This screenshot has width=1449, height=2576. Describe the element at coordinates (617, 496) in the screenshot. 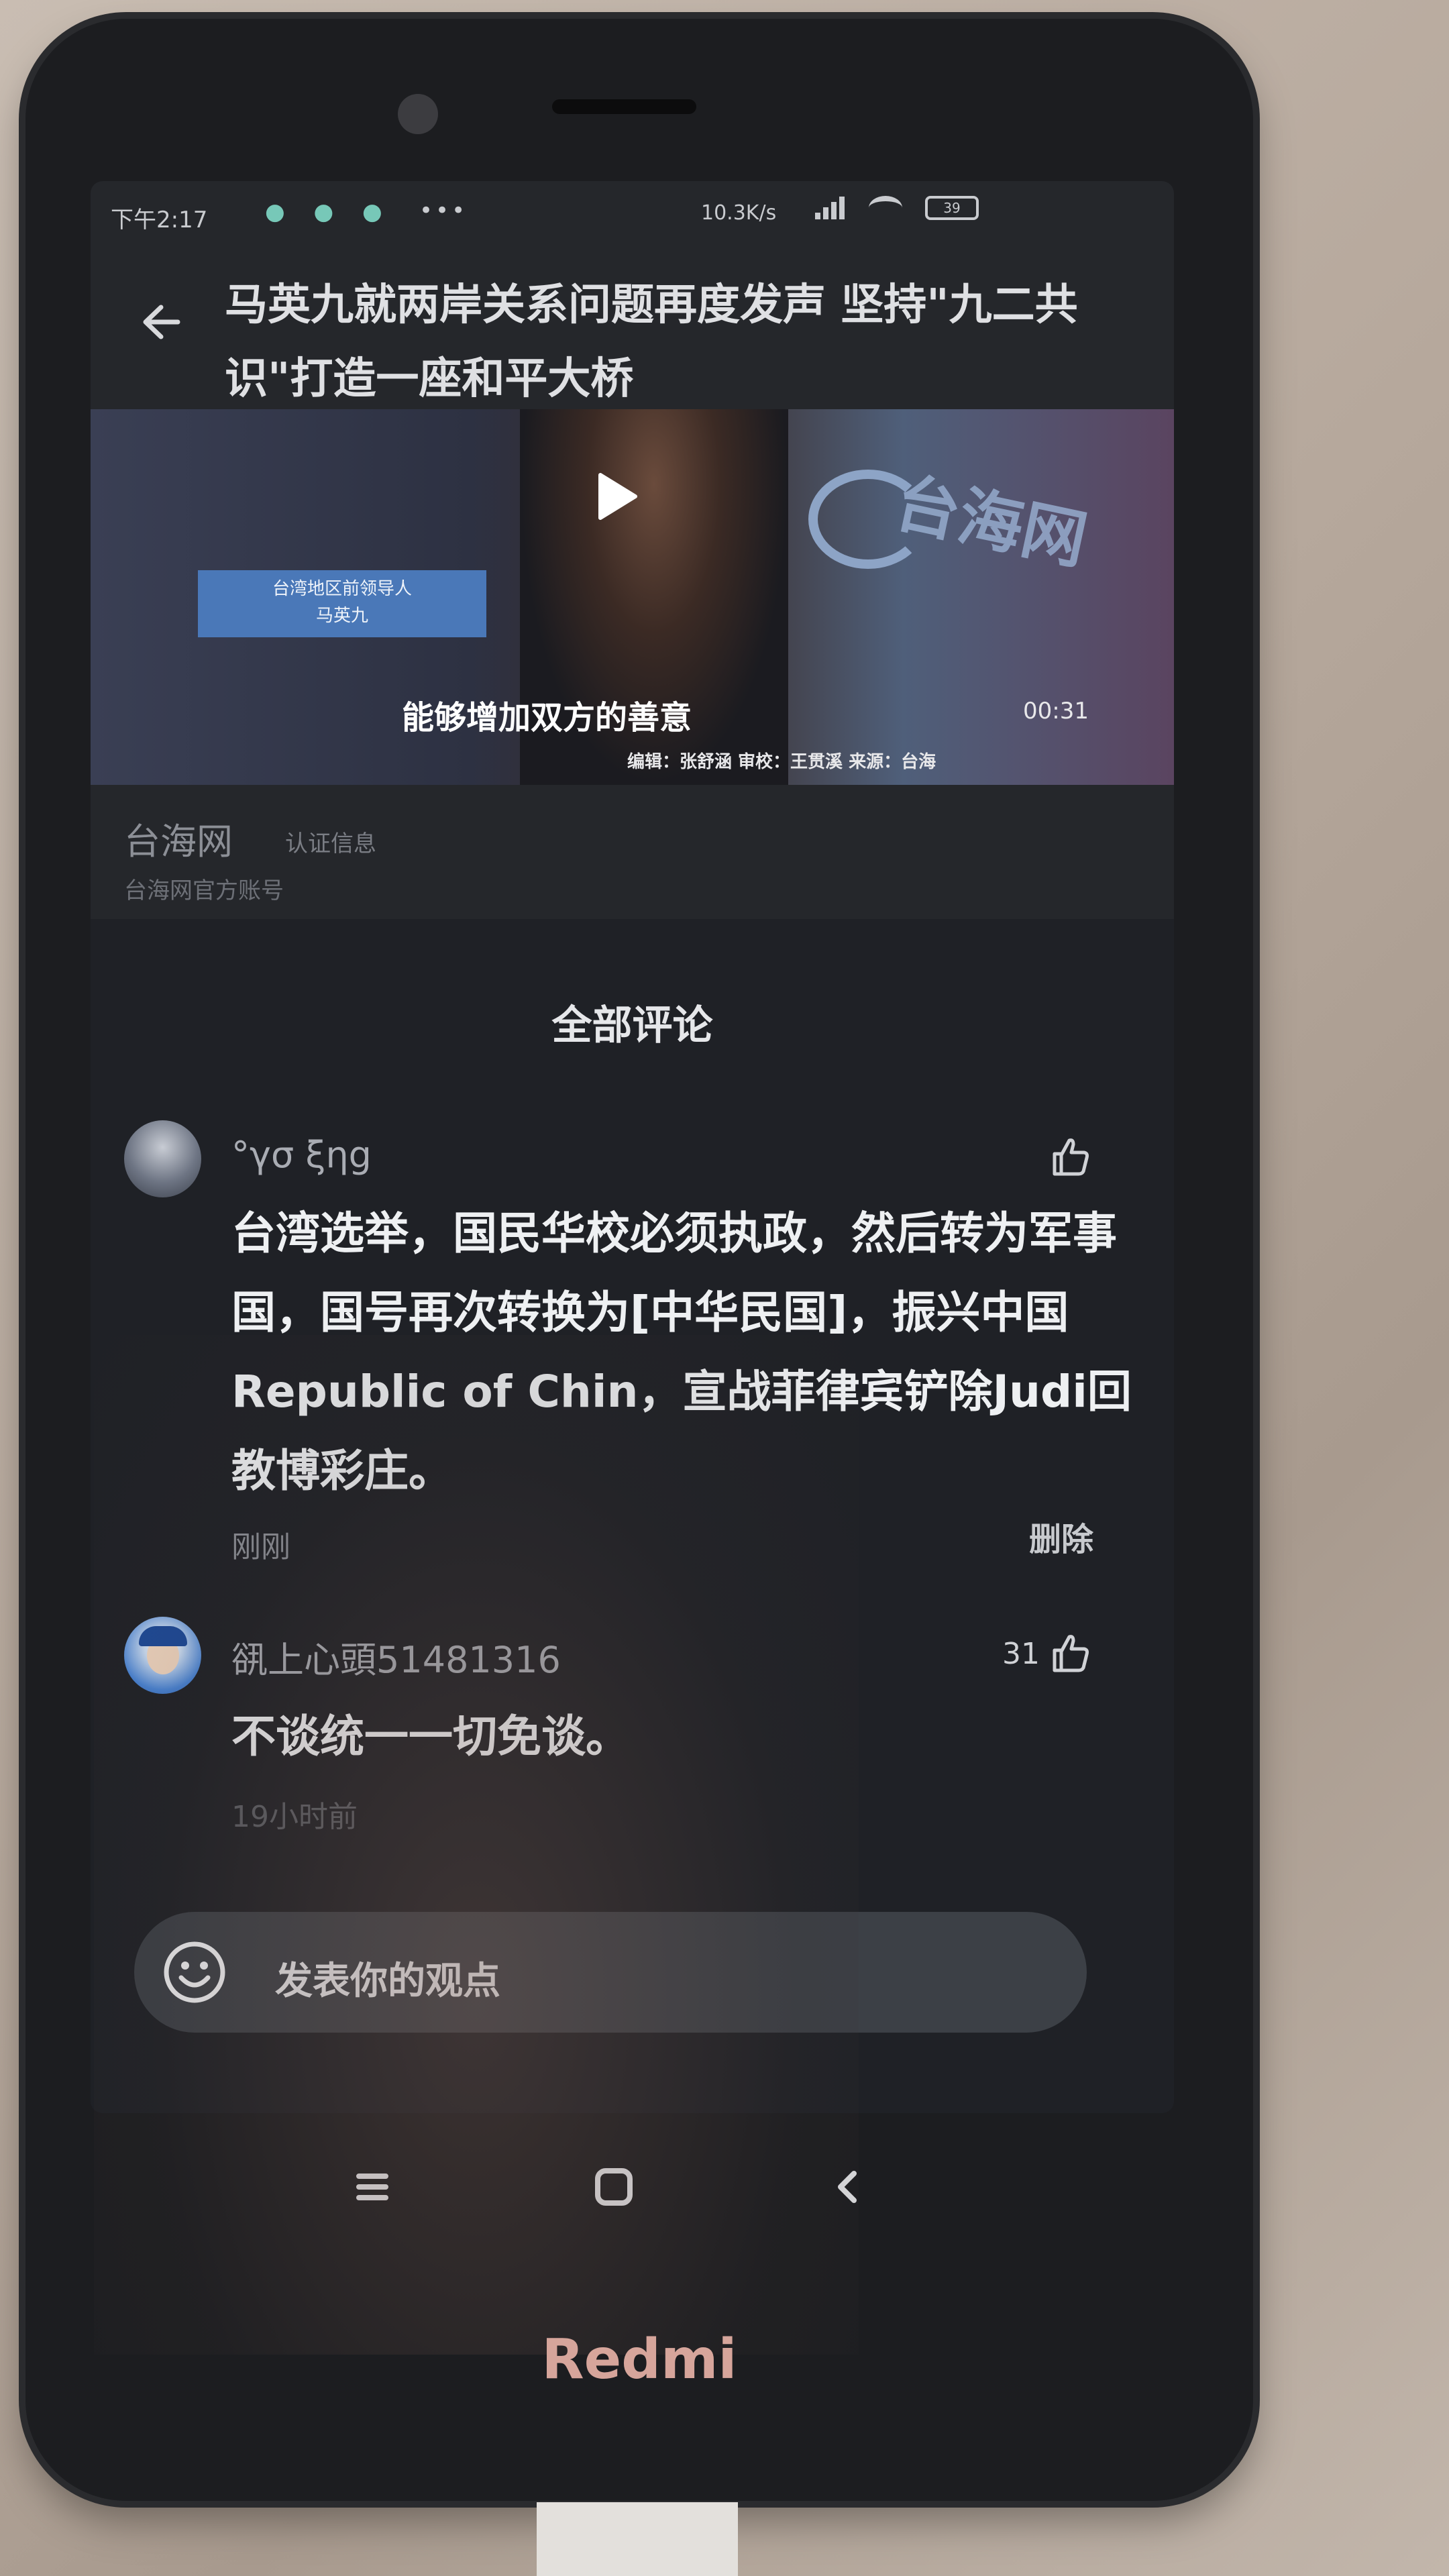

I see `play-icon` at that location.